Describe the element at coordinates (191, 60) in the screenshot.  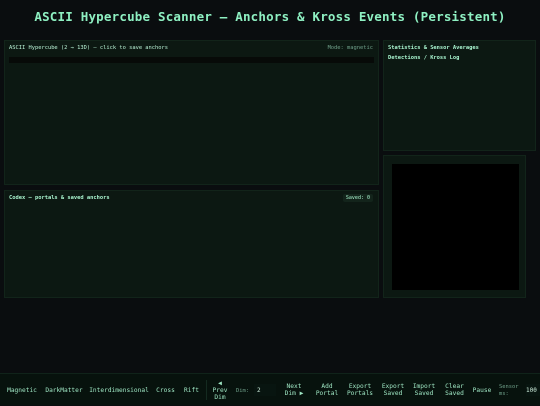
I see `scan-strip` at that location.